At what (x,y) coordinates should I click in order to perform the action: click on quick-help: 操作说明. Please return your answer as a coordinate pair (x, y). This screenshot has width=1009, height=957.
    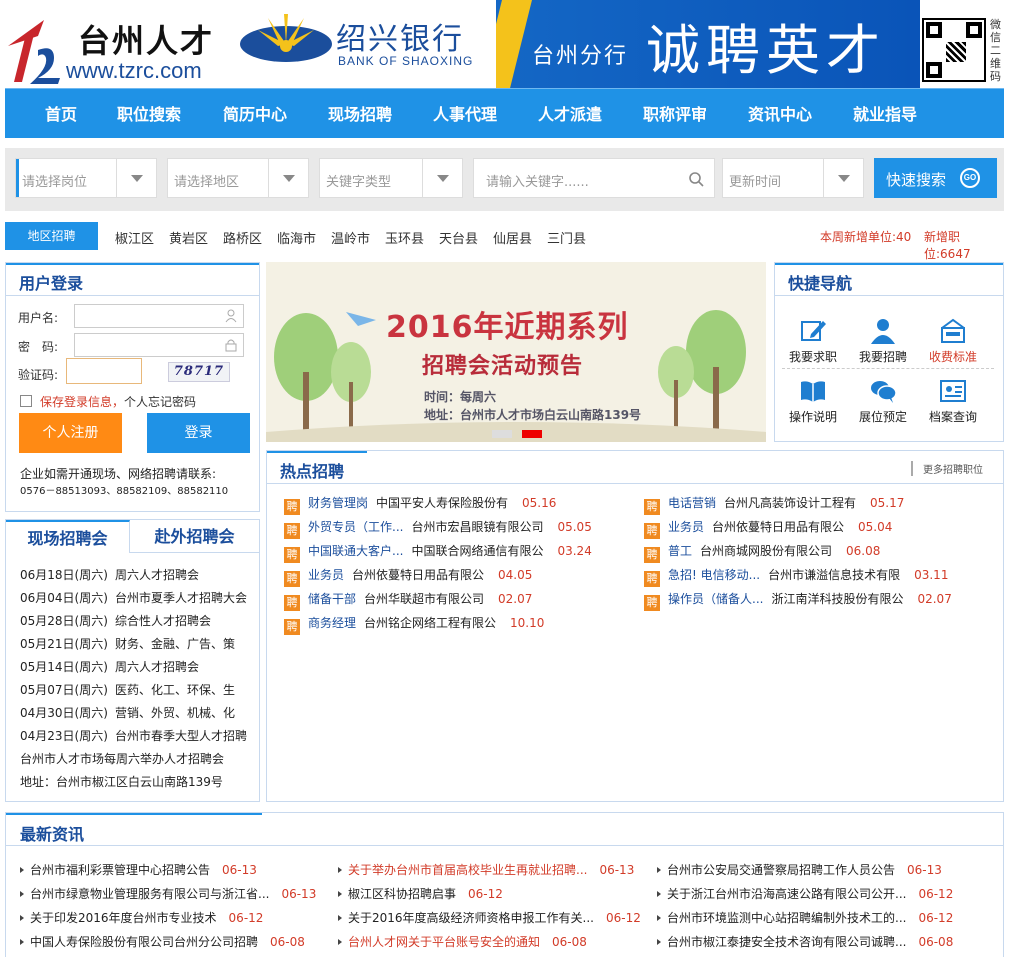
    Looking at the image, I should click on (813, 401).